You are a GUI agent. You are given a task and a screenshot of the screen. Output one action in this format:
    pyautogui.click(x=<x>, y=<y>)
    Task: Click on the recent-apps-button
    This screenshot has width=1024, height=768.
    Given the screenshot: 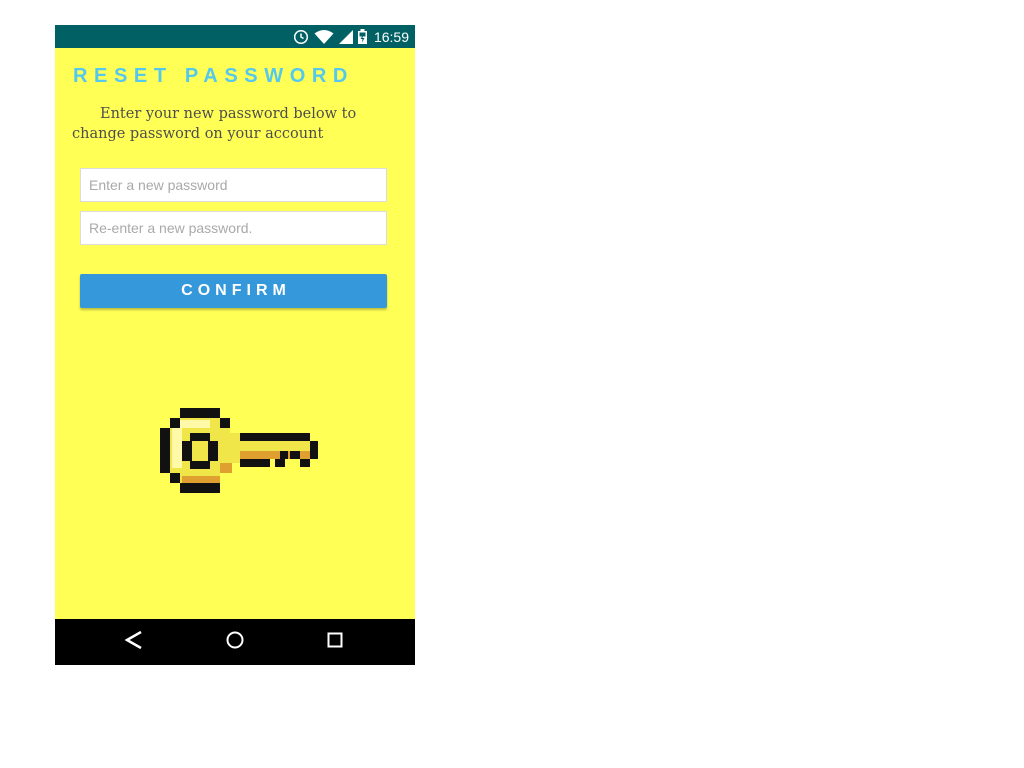 What is the action you would take?
    pyautogui.click(x=335, y=642)
    